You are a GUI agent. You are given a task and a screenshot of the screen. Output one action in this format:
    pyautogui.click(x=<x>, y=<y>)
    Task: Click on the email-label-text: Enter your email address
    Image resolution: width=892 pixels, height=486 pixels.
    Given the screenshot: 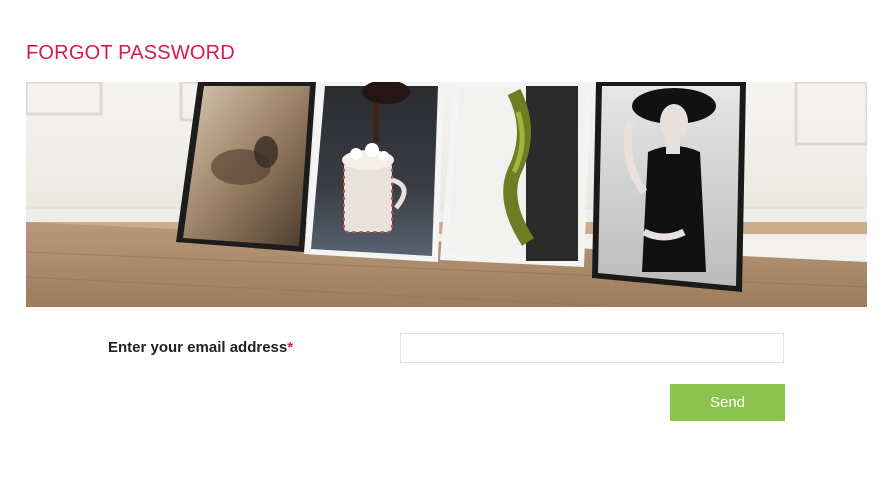 What is the action you would take?
    pyautogui.click(x=198, y=347)
    